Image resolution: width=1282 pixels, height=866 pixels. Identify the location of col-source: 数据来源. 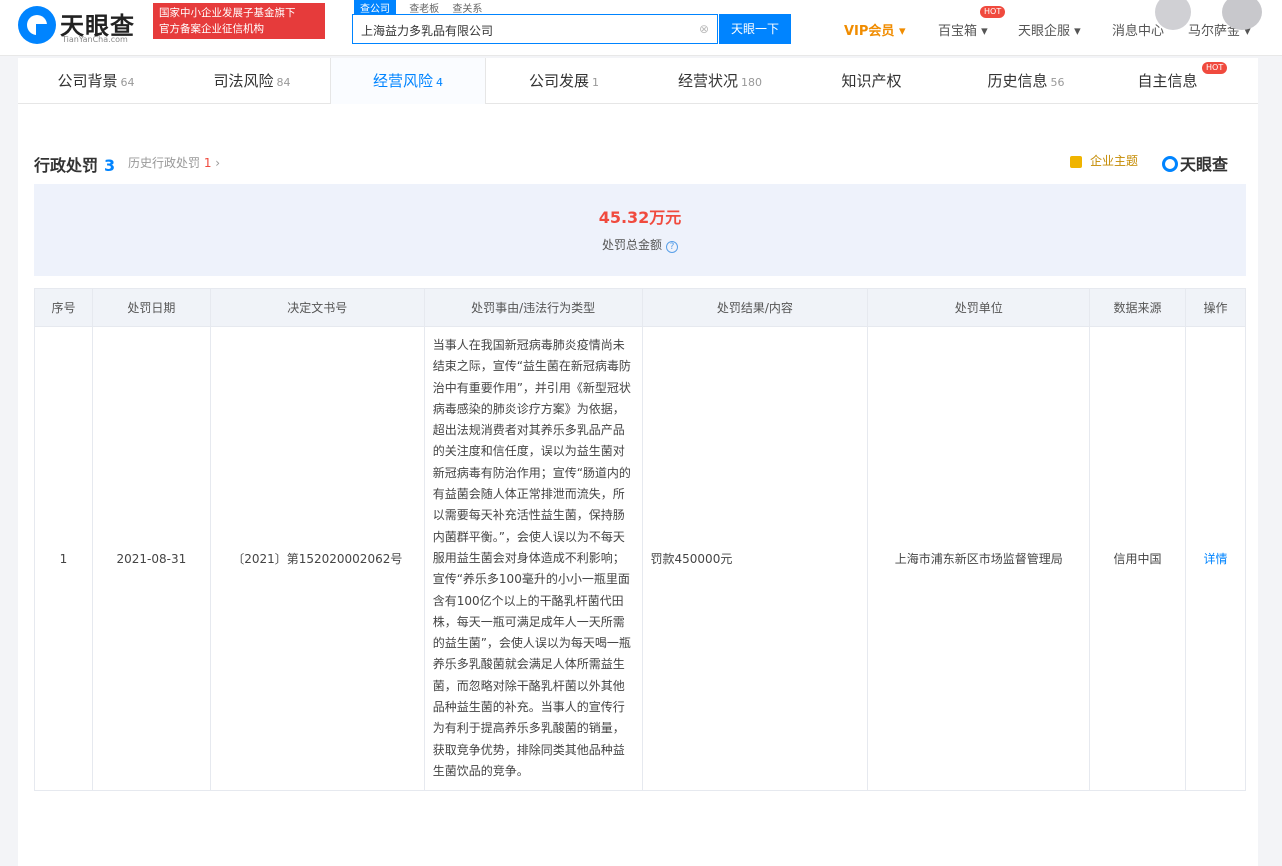
(1137, 307).